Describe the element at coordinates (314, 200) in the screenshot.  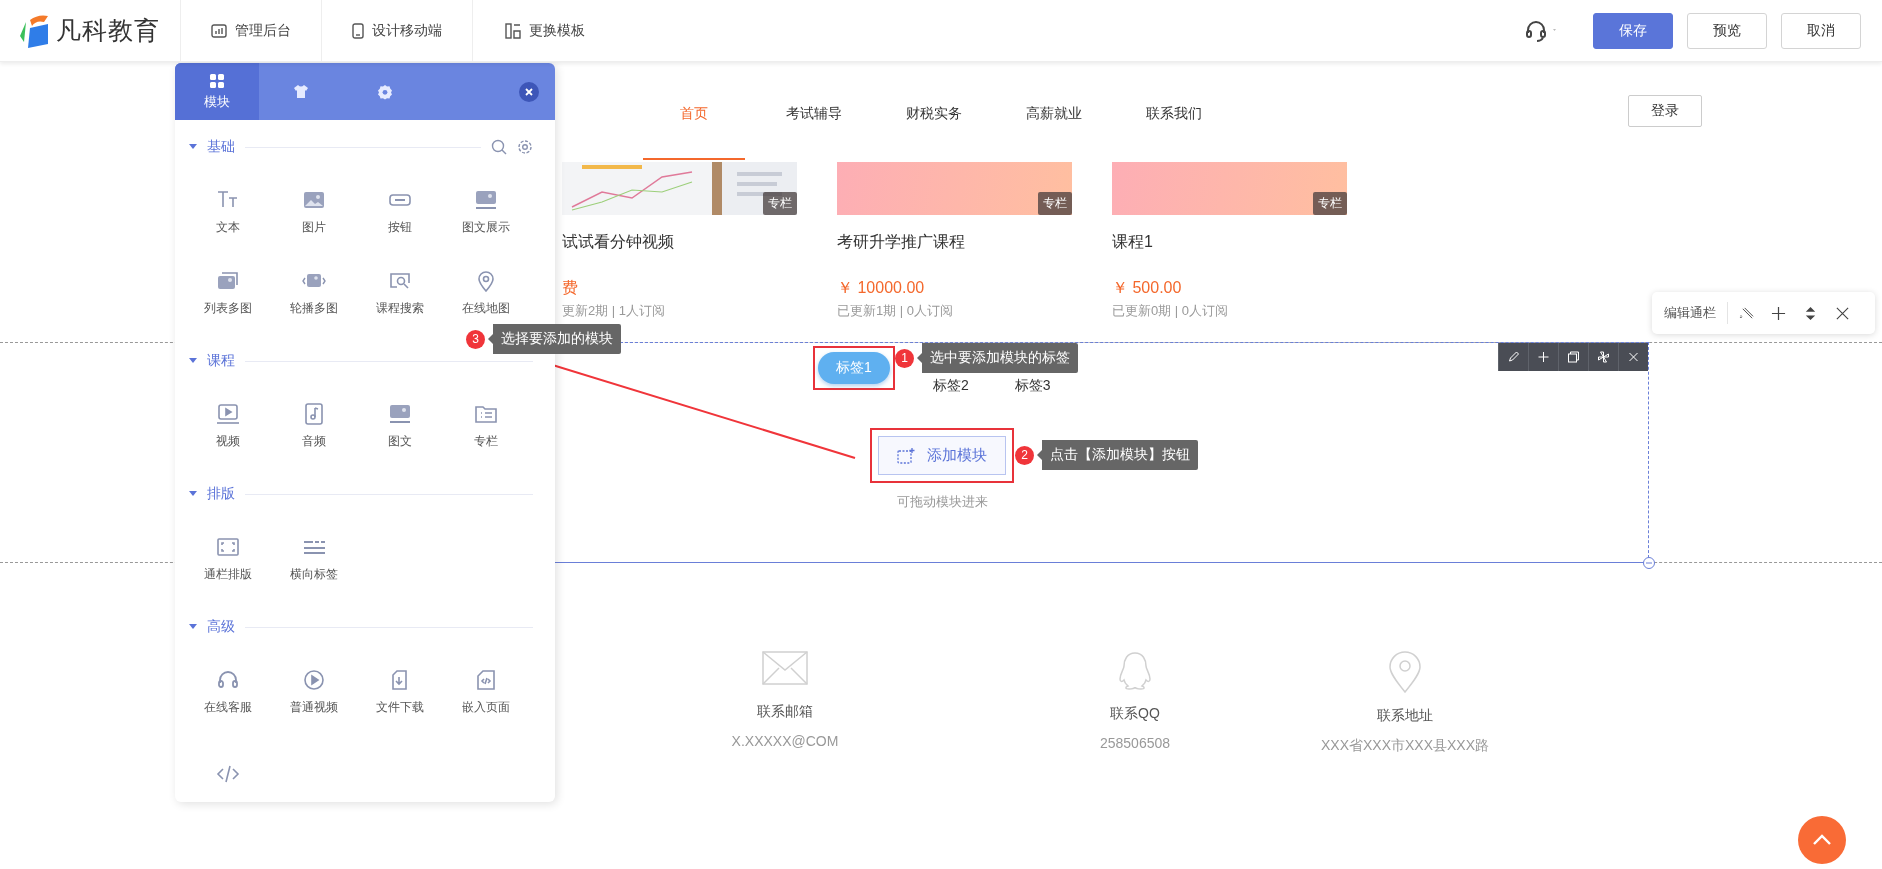
I see `image-icon` at that location.